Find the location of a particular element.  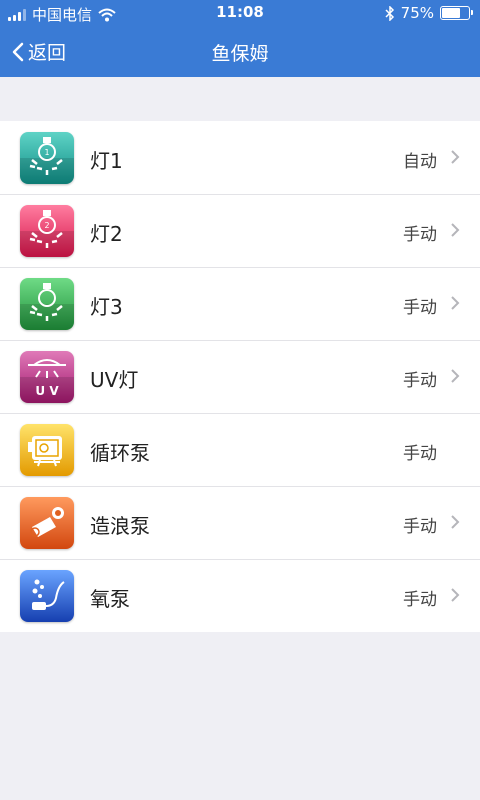

page-title: 鱼保姆 is located at coordinates (240, 54).